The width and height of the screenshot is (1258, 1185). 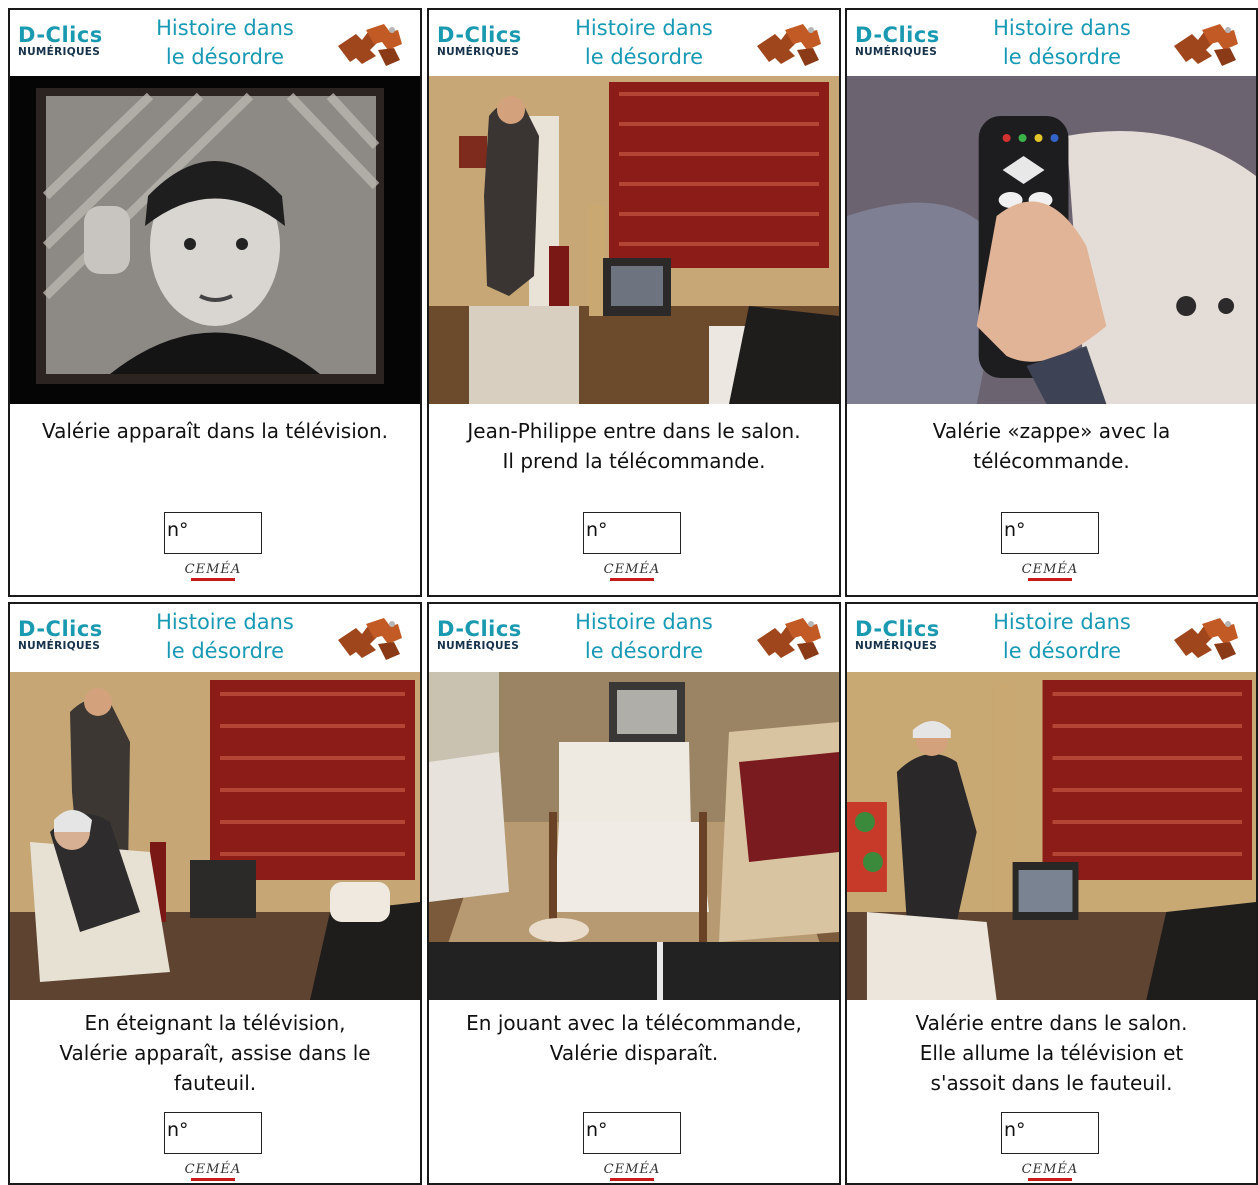 What do you see at coordinates (1051, 836) in the screenshot?
I see `scene-photo-woman-turns-on-tv` at bounding box center [1051, 836].